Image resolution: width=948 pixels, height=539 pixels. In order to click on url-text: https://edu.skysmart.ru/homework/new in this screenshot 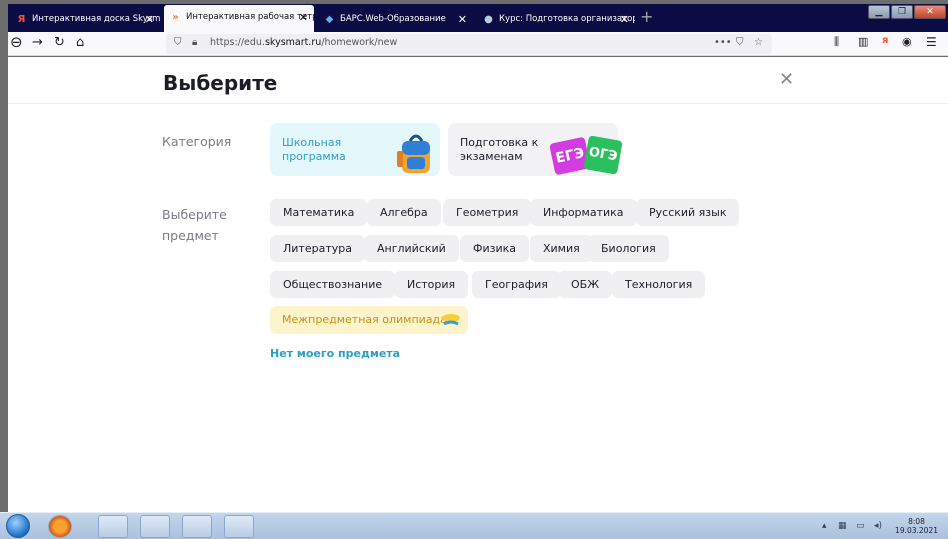, I will do `click(303, 42)`.